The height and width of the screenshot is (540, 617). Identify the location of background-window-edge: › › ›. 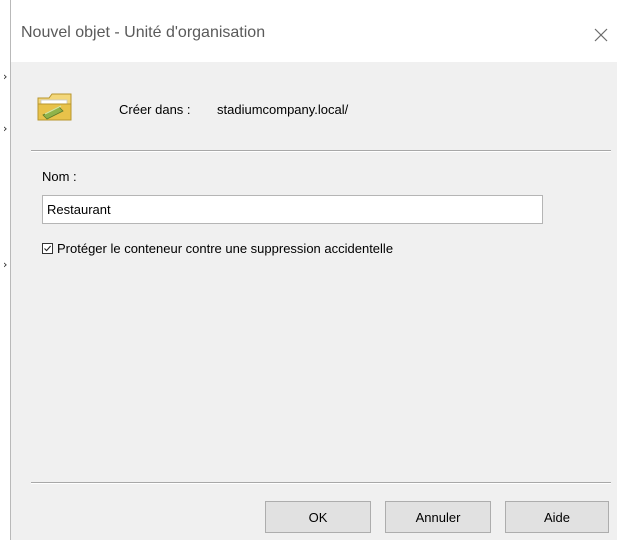
(5, 200).